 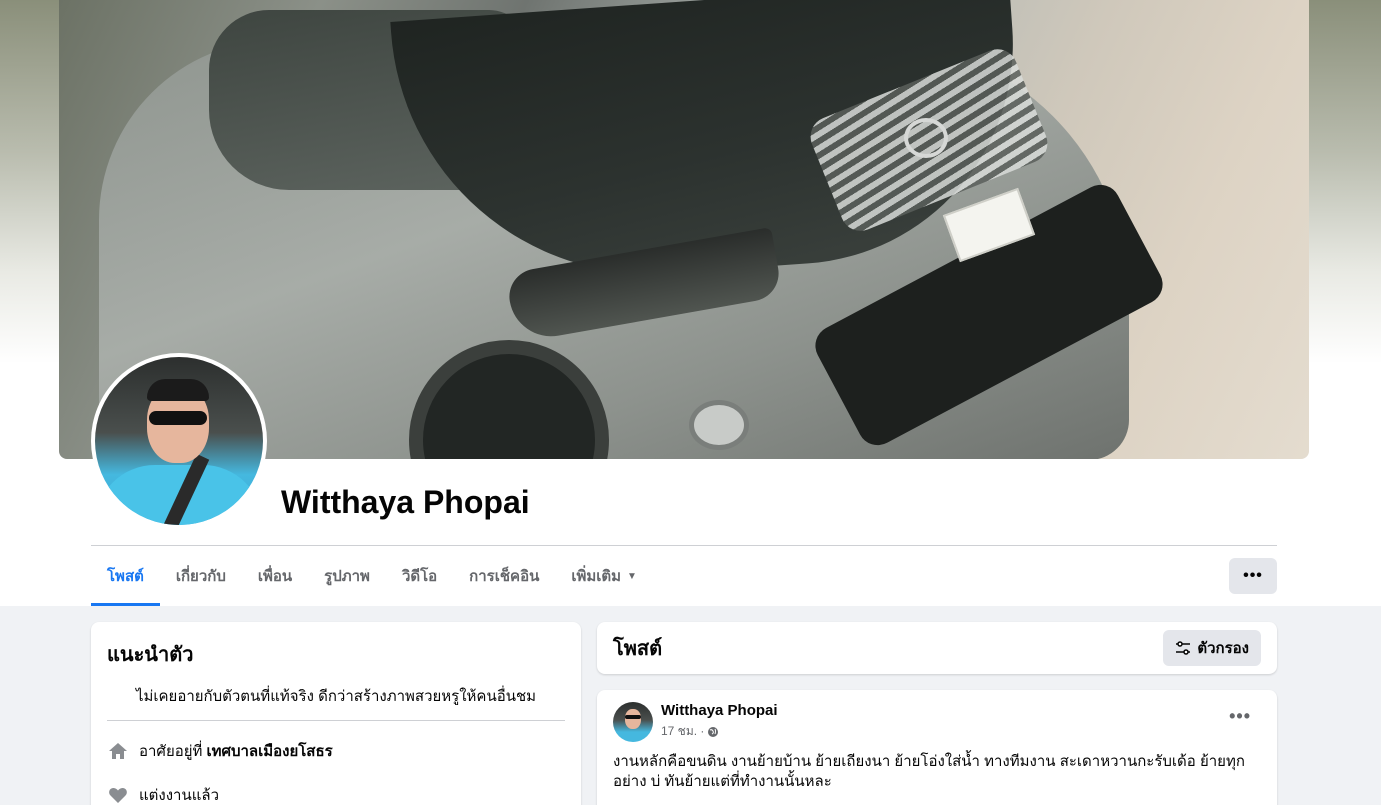 I want to click on location-link: เทศบาลเมืองยโสธร, so click(x=269, y=751).